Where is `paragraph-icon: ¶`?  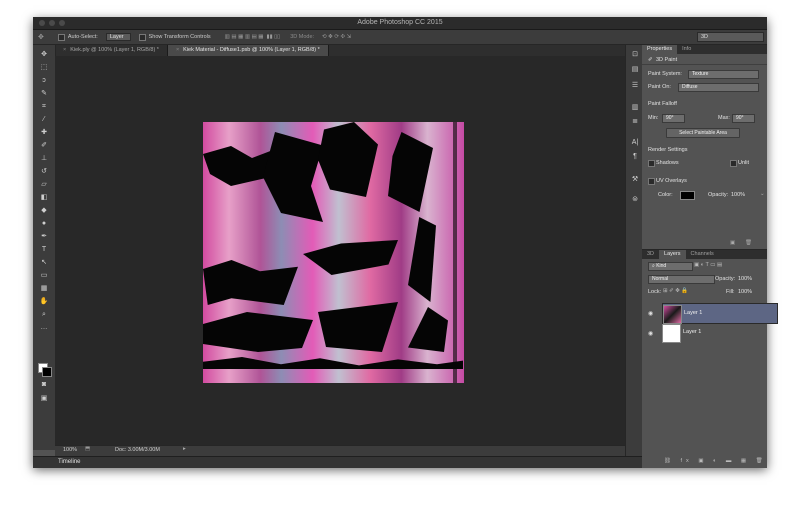
paragraph-icon: ¶ is located at coordinates (635, 156).